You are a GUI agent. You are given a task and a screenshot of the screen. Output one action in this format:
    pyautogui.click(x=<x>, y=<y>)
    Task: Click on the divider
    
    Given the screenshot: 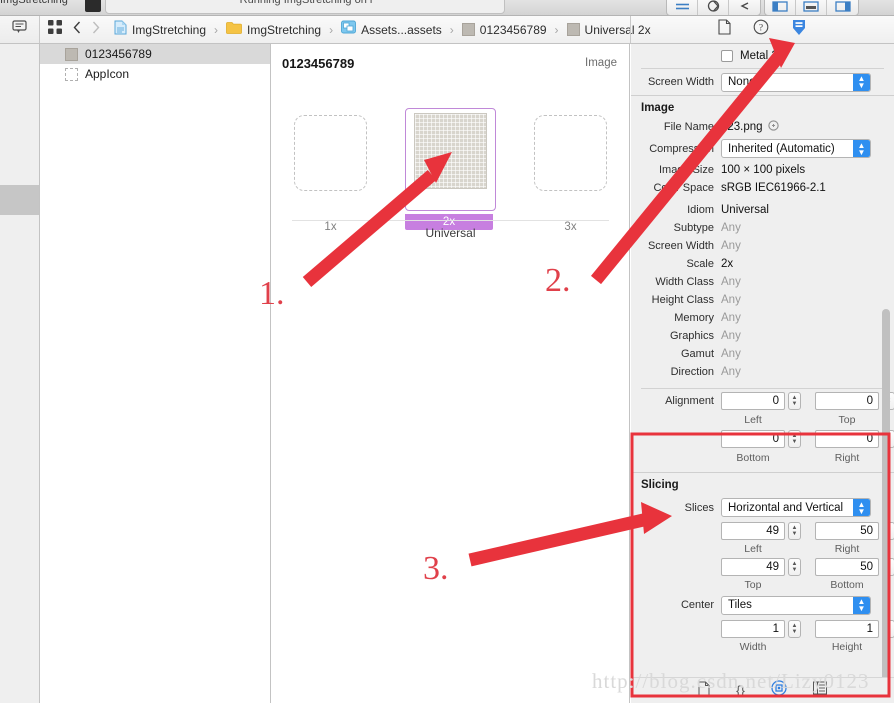 What is the action you would take?
    pyautogui.click(x=450, y=220)
    